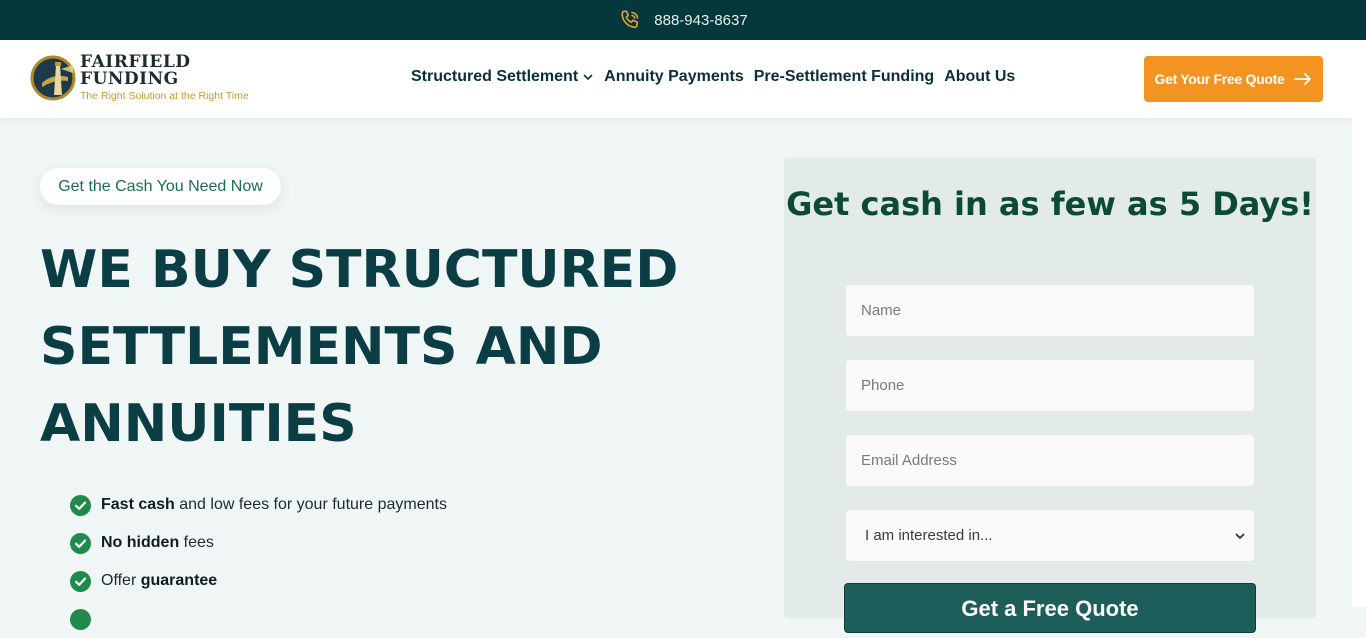 This screenshot has width=1366, height=638. Describe the element at coordinates (258, 543) in the screenshot. I see `list-item: No hidden fees` at that location.